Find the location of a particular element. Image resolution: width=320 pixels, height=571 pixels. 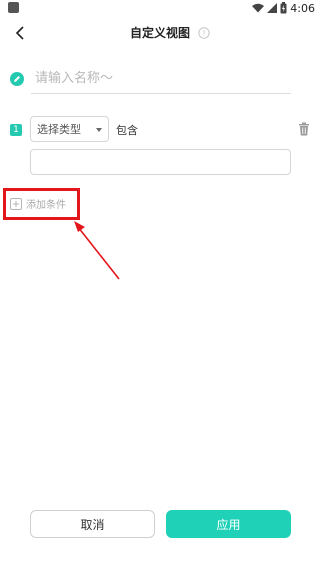

signal-icon is located at coordinates (272, 8).